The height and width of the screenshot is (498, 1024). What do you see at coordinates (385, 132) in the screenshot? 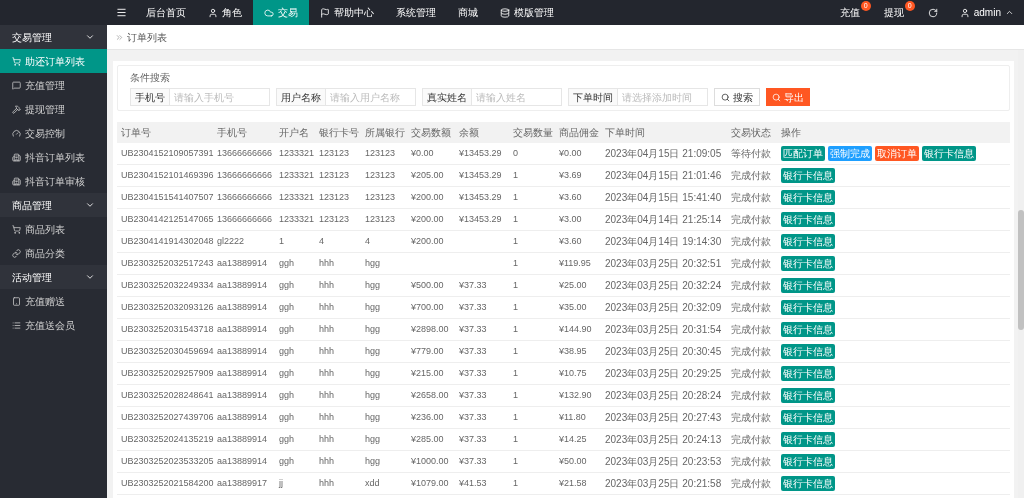
I see `column-header: 所属银行` at bounding box center [385, 132].